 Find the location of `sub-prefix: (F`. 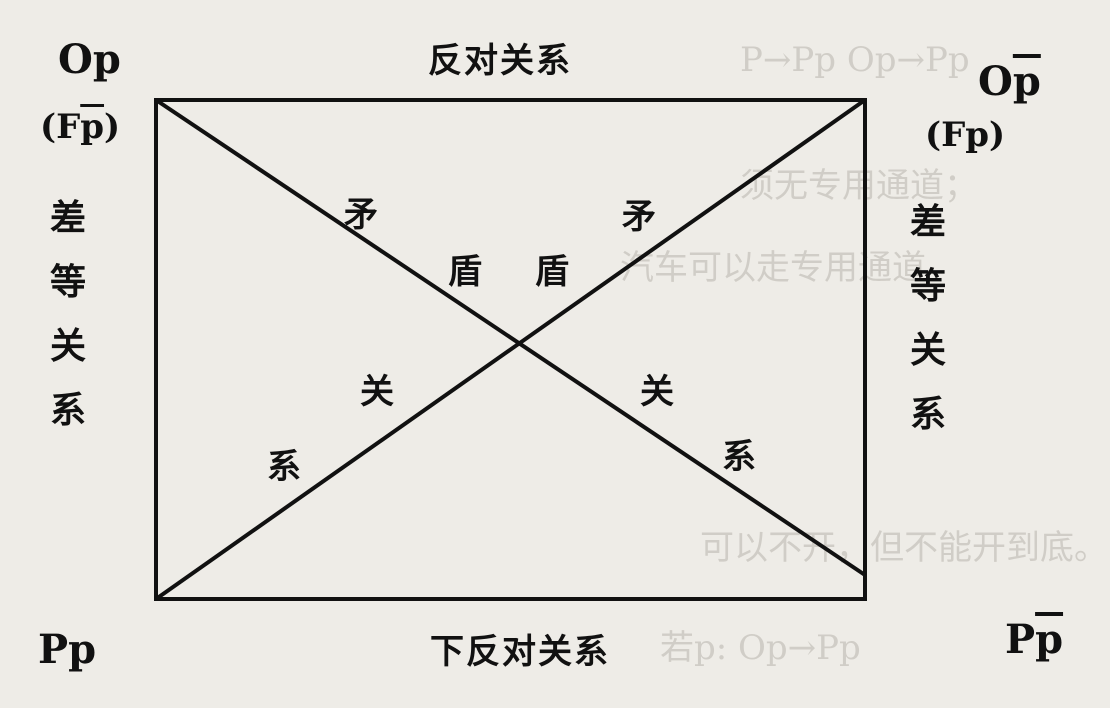

sub-prefix: (F is located at coordinates (60, 127).